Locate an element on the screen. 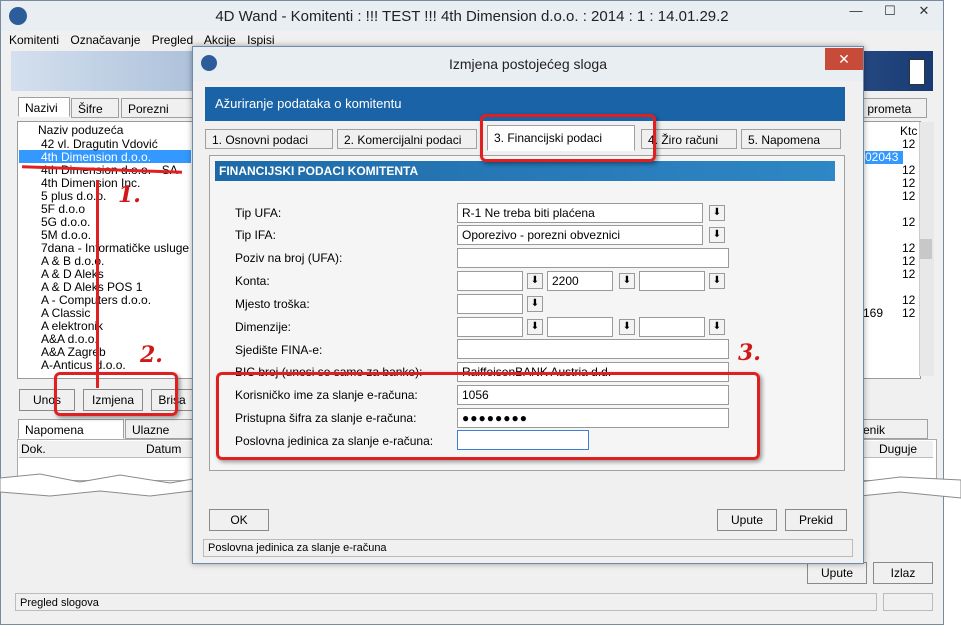 The width and height of the screenshot is (961, 637). tip-ifa-field: Oporezivo - porezni obveznici is located at coordinates (580, 235).